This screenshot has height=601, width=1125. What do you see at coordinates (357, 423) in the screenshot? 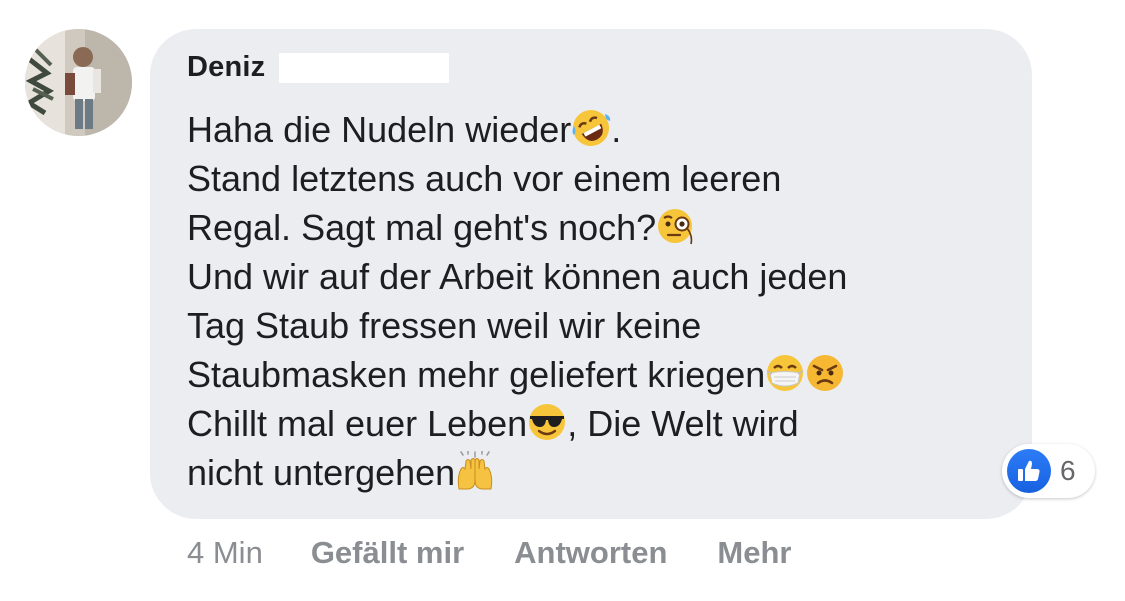
I see `comment-line-text: Chillt mal euer Leben` at bounding box center [357, 423].